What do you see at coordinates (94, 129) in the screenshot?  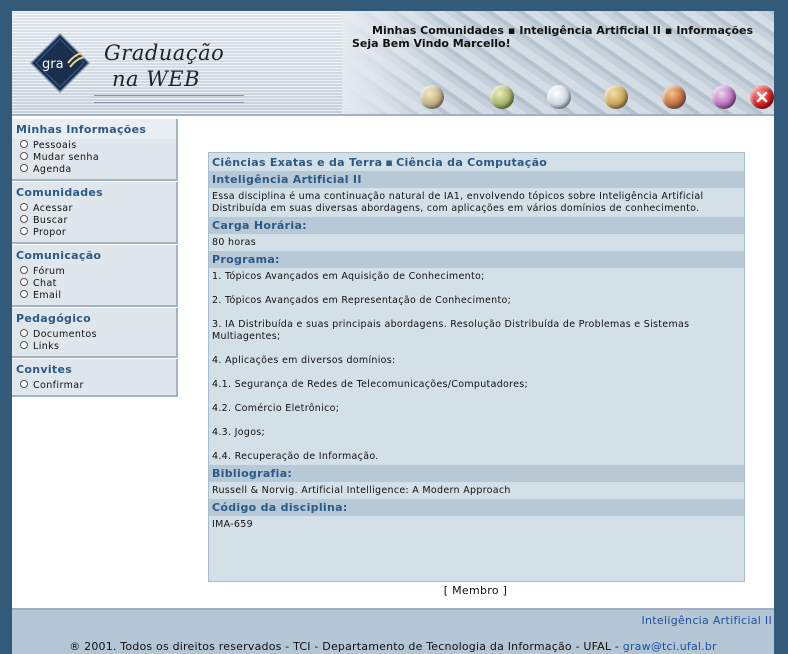 I see `sidebar-section-title: Minhas Informações` at bounding box center [94, 129].